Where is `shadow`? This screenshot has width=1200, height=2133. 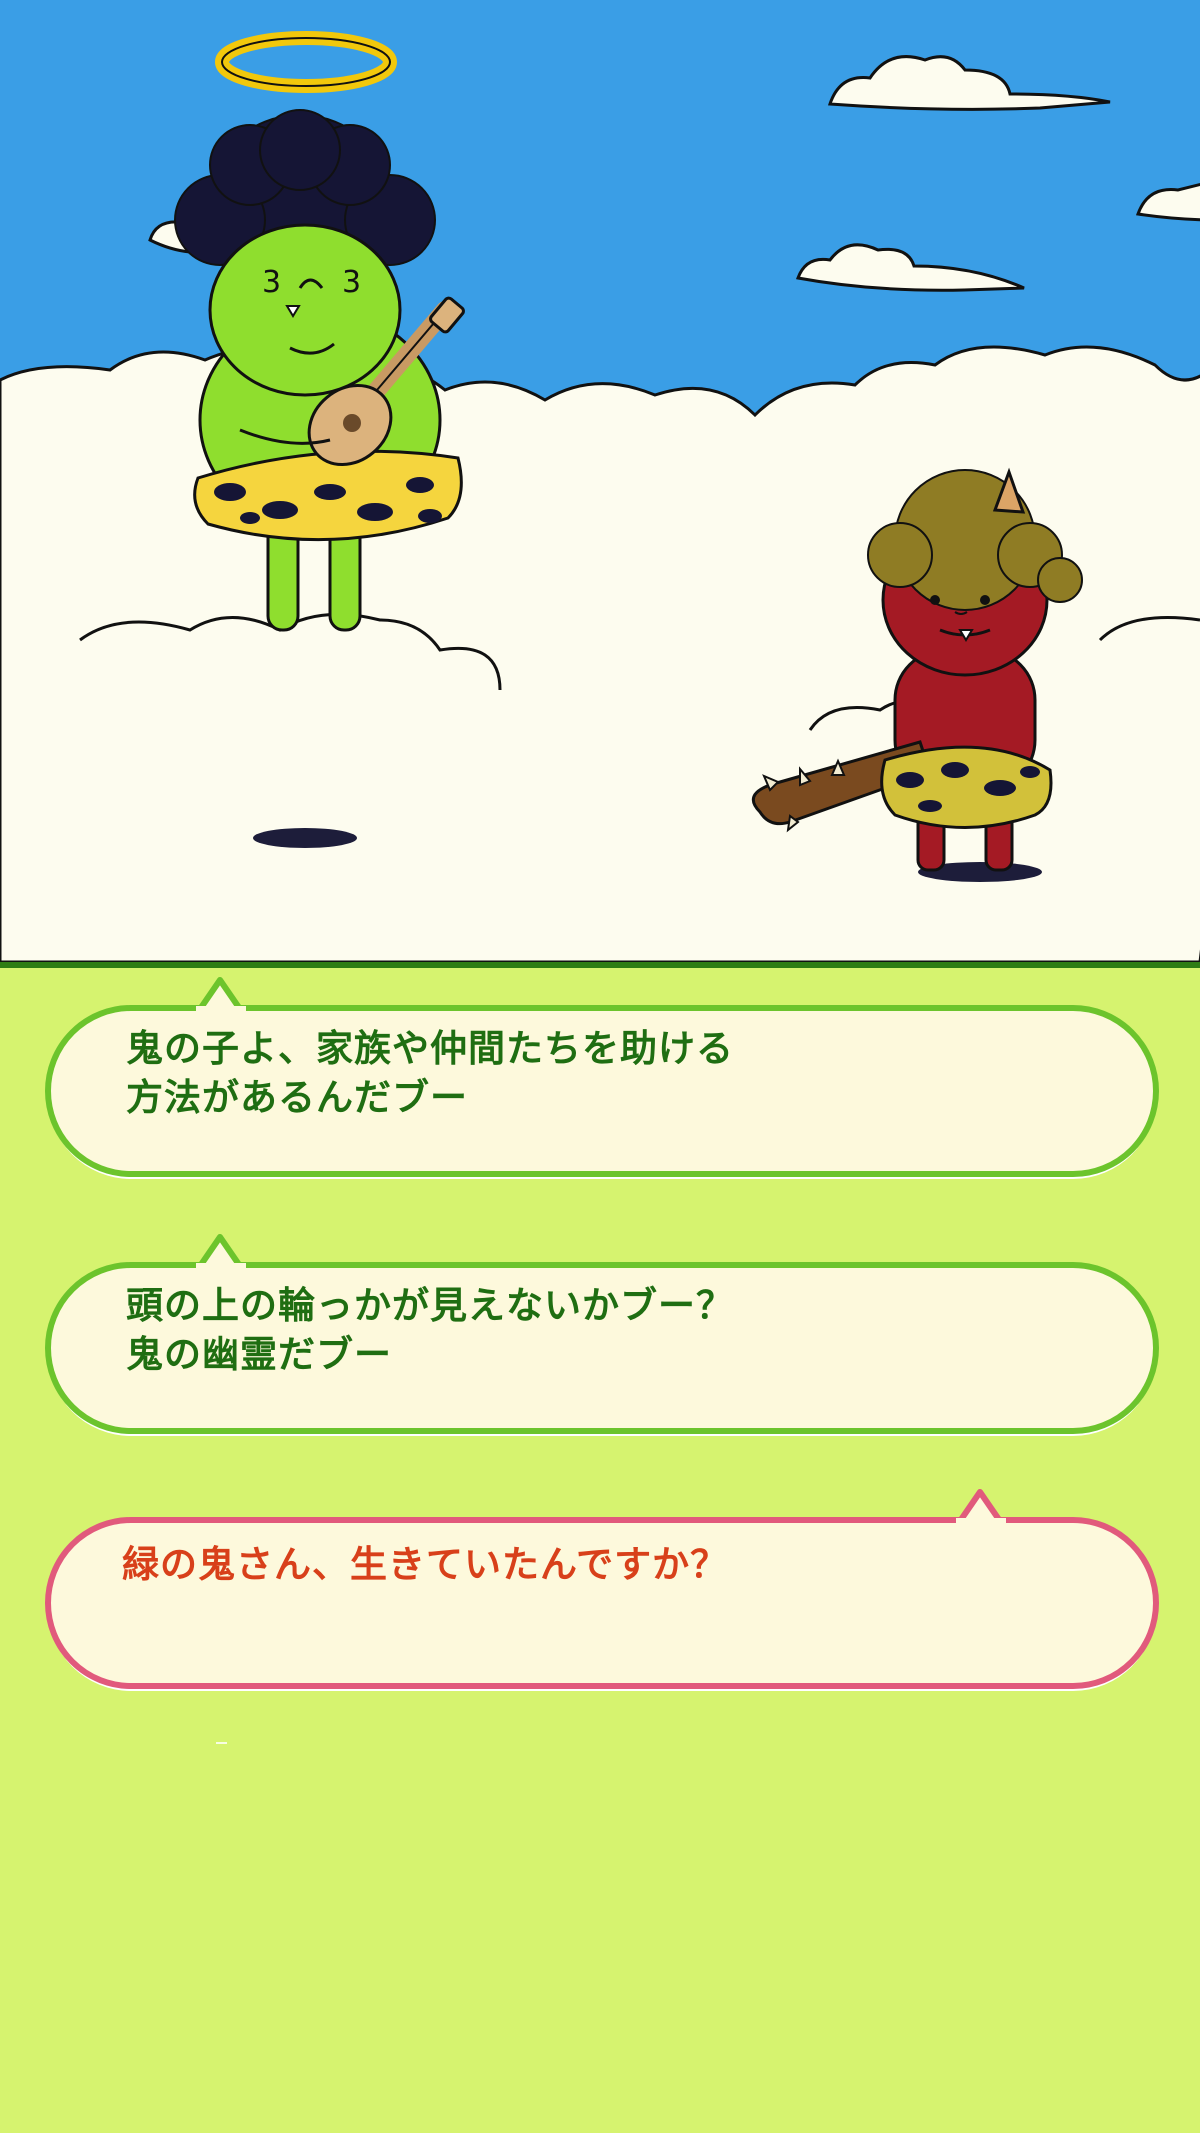 shadow is located at coordinates (305, 838).